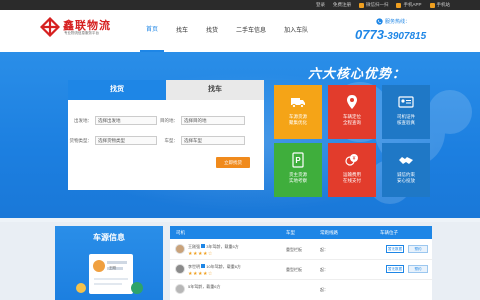 This screenshot has width=480, height=300. Describe the element at coordinates (169, 120) in the screenshot. I see `dest-label: 目的地：` at that location.